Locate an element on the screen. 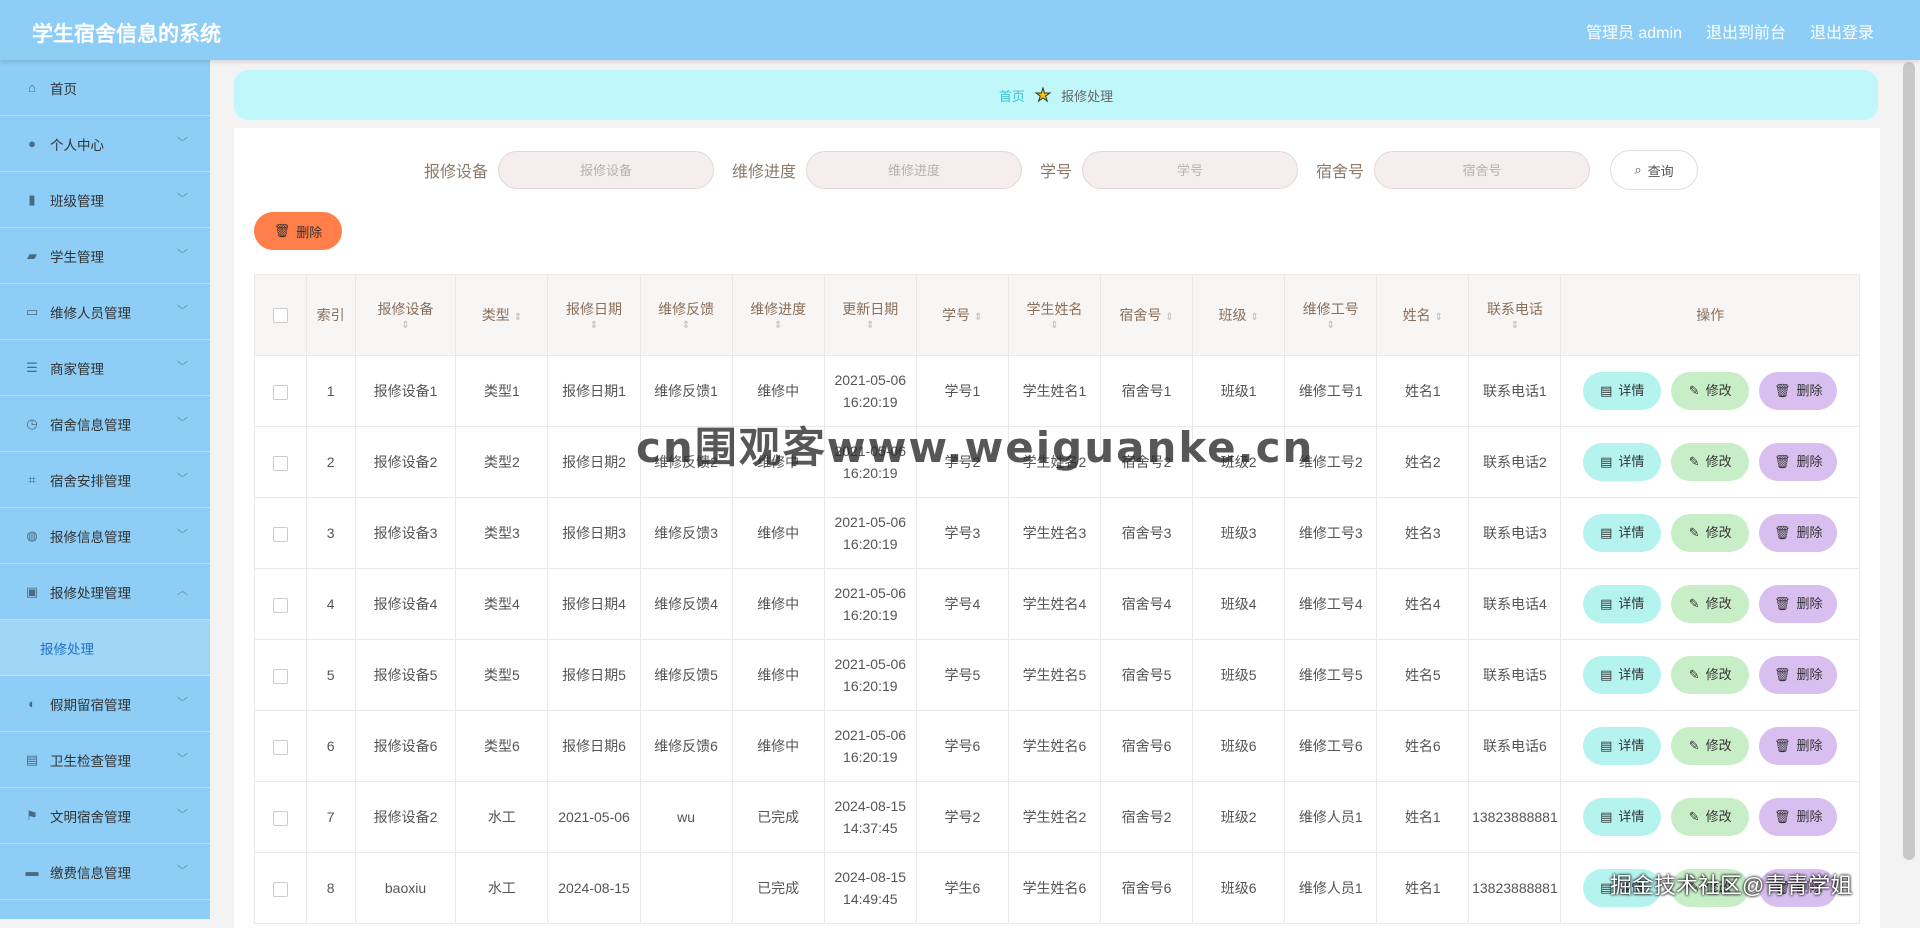 The width and height of the screenshot is (1920, 928). column-header-label: 报修日期 is located at coordinates (594, 309).